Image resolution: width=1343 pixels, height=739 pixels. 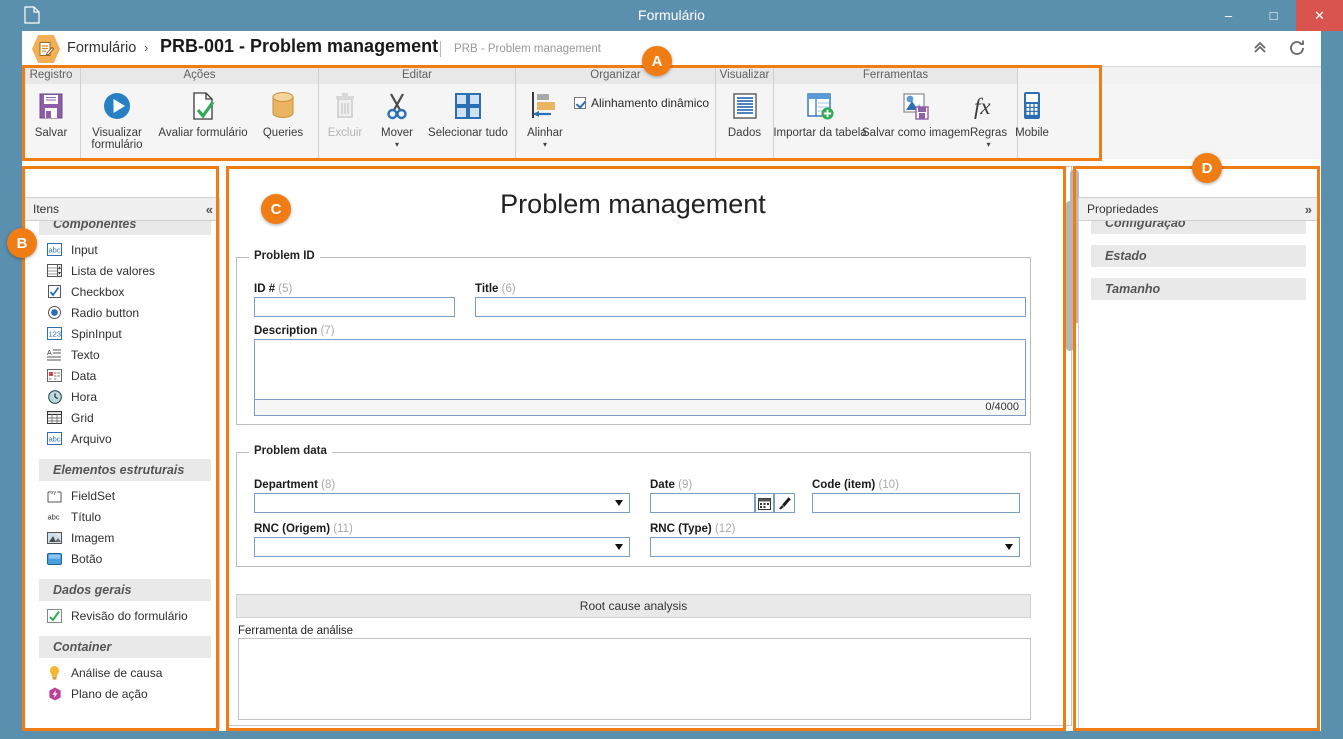 What do you see at coordinates (1198, 289) in the screenshot?
I see `properties-section-tamanho: Tamanho` at bounding box center [1198, 289].